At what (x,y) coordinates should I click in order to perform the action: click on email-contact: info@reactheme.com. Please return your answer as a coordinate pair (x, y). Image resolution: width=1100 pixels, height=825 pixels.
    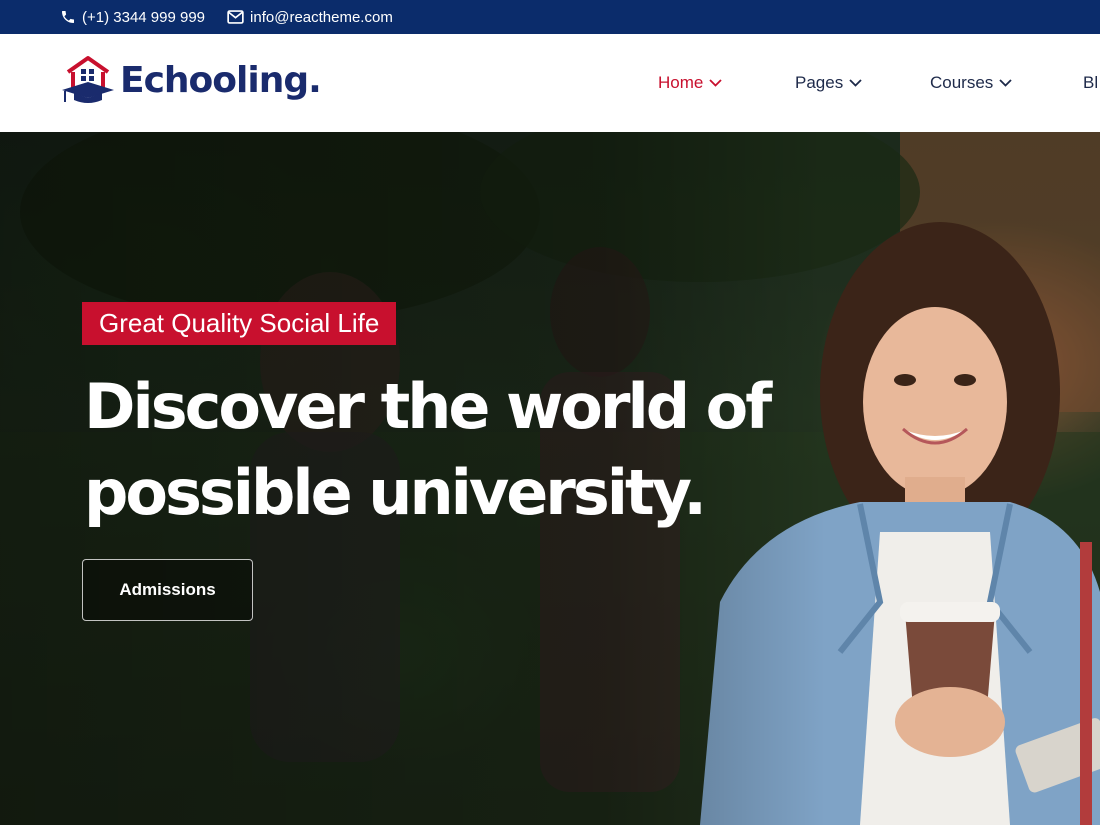
    Looking at the image, I should click on (310, 17).